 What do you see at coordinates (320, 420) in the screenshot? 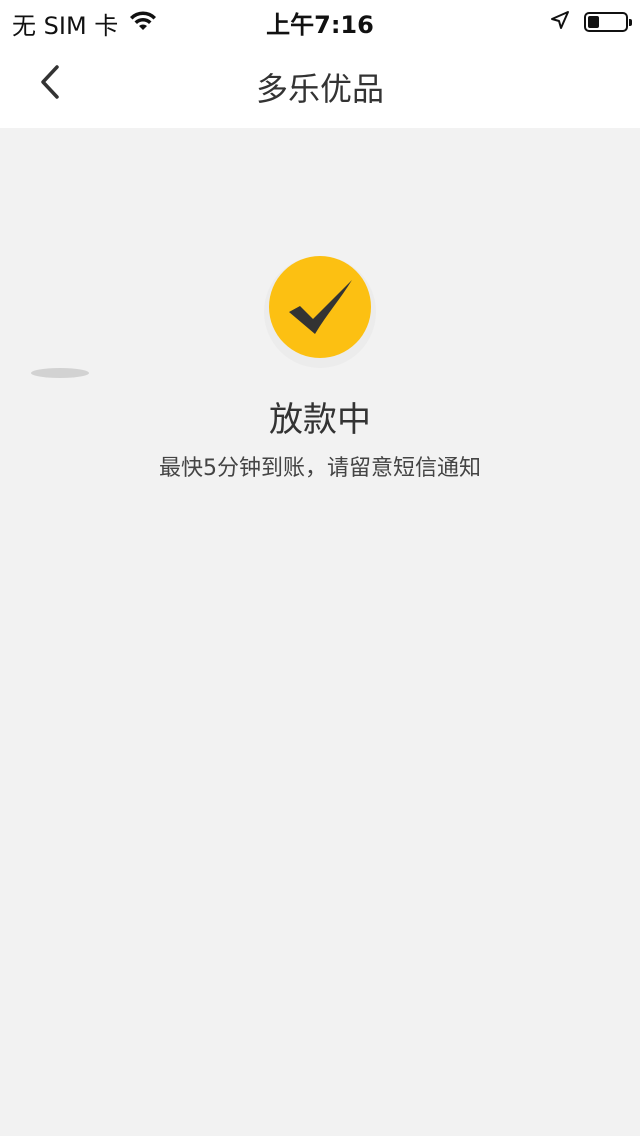
I see `status-title: 放款中` at bounding box center [320, 420].